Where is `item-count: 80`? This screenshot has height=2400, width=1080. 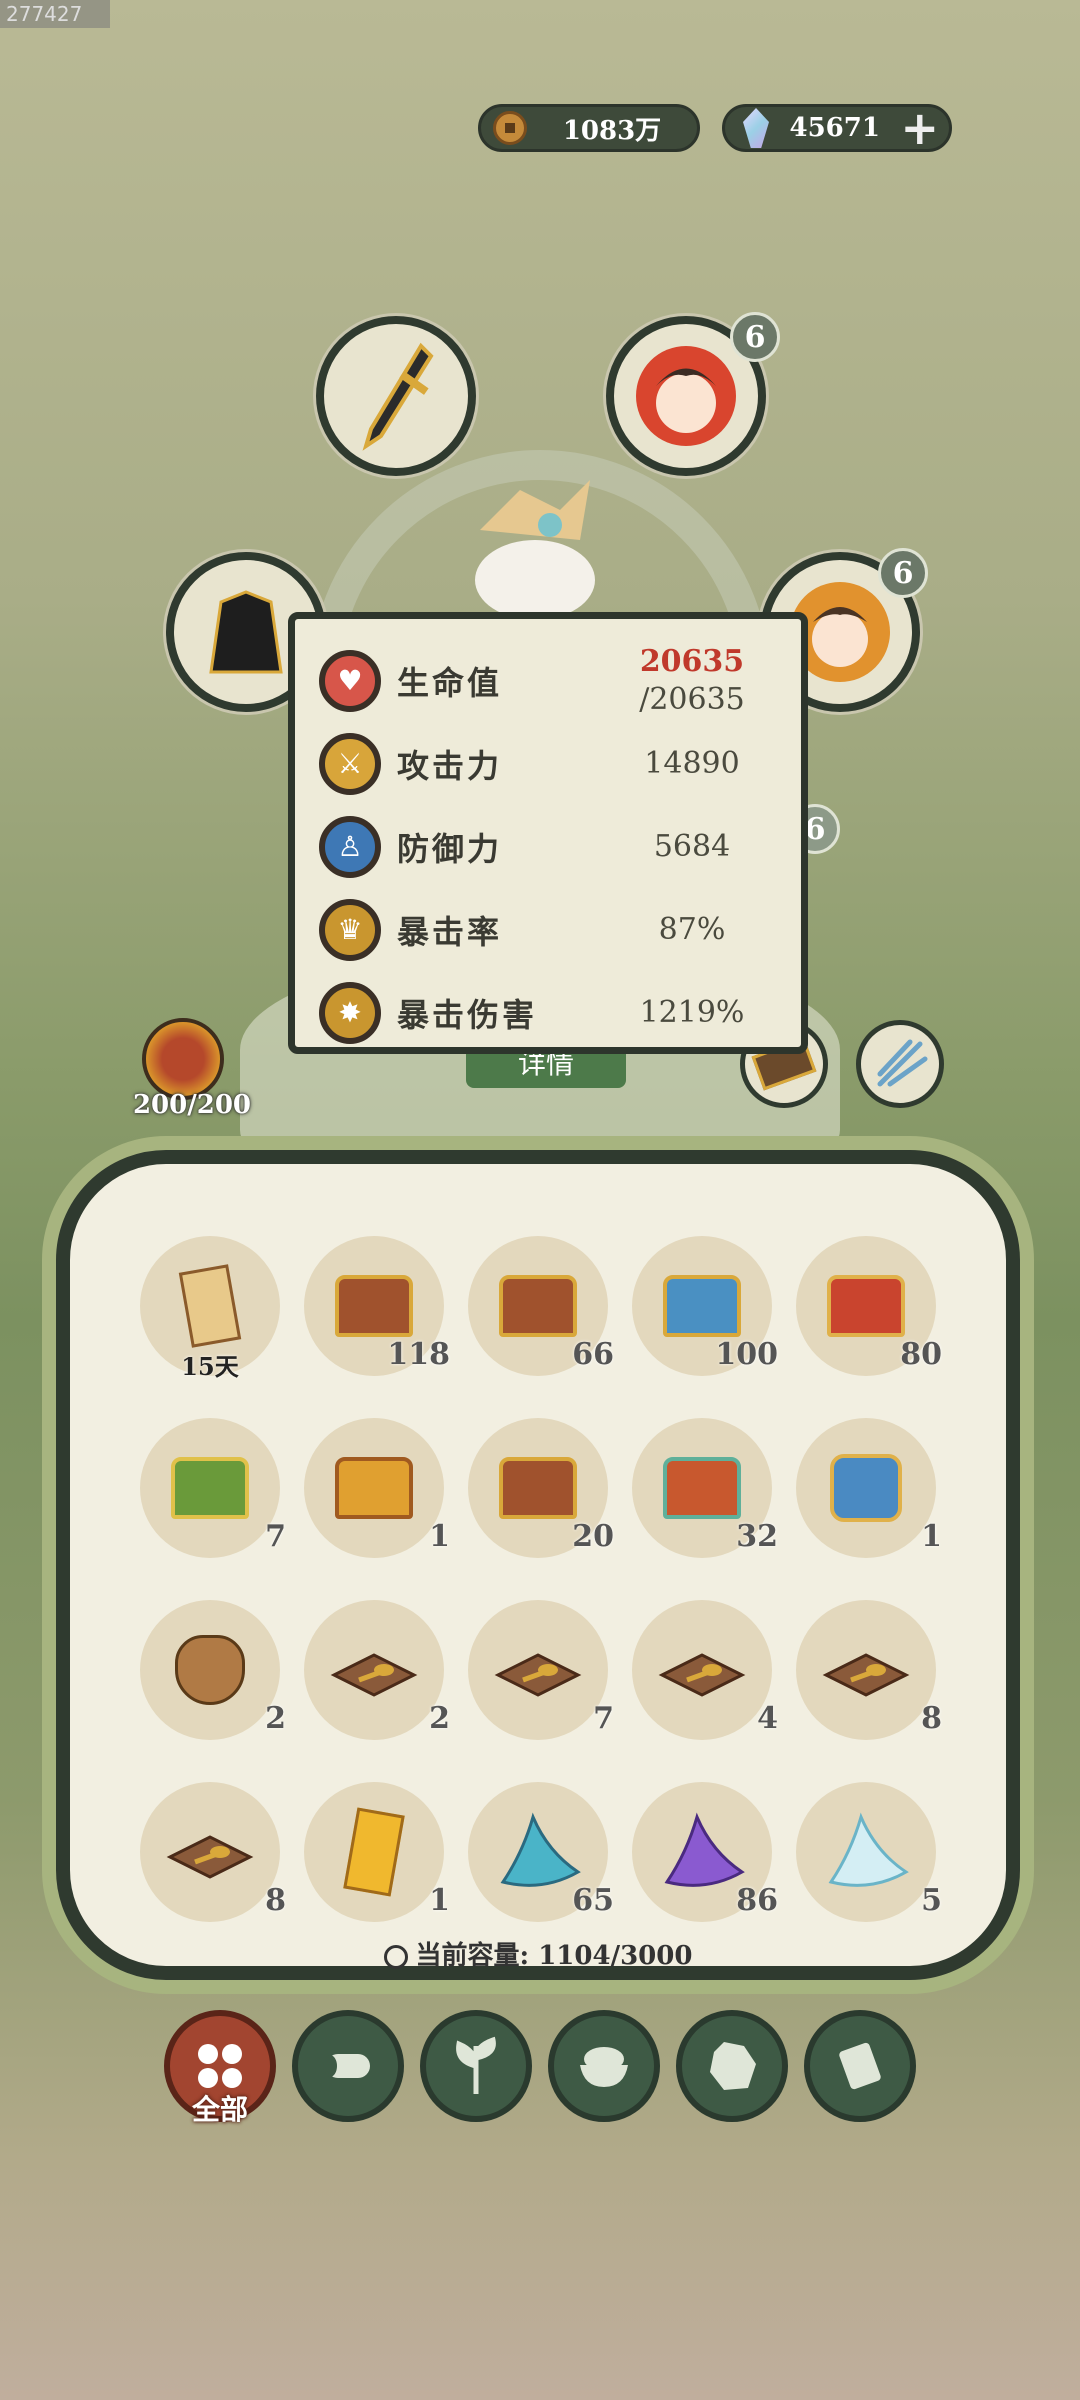 item-count: 80 is located at coordinates (921, 1354).